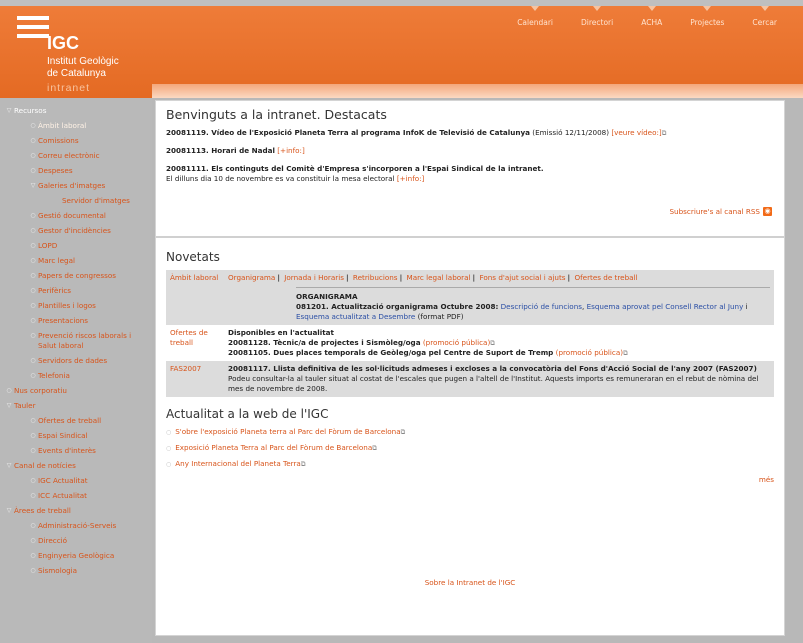  I want to click on sidebar-item-label: LOPD, so click(48, 245).